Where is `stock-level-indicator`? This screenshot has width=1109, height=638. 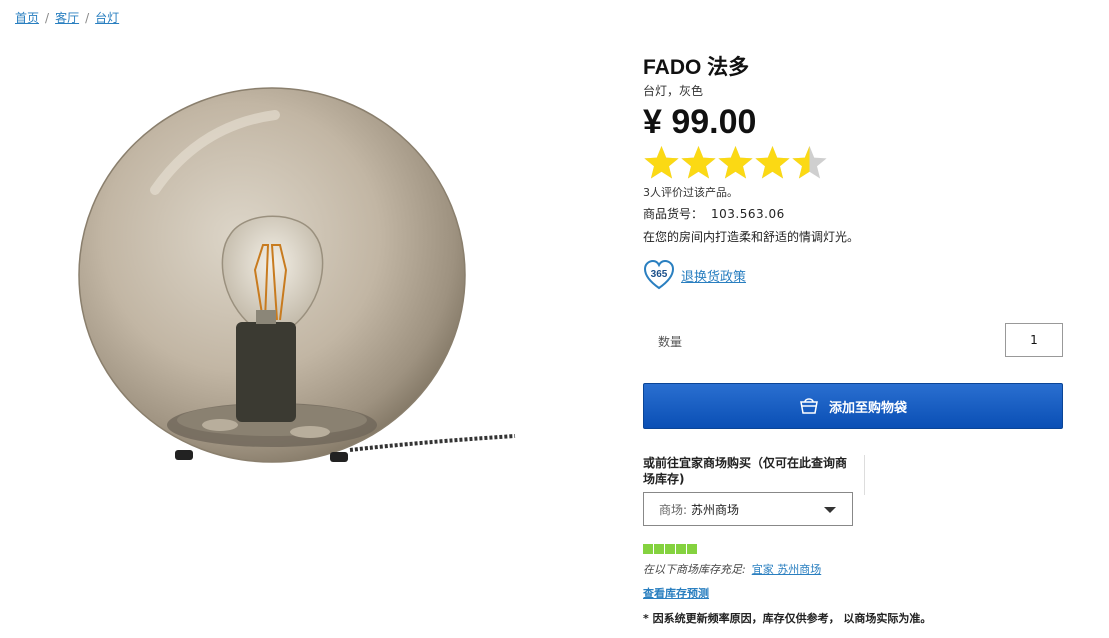
stock-level-indicator is located at coordinates (670, 549).